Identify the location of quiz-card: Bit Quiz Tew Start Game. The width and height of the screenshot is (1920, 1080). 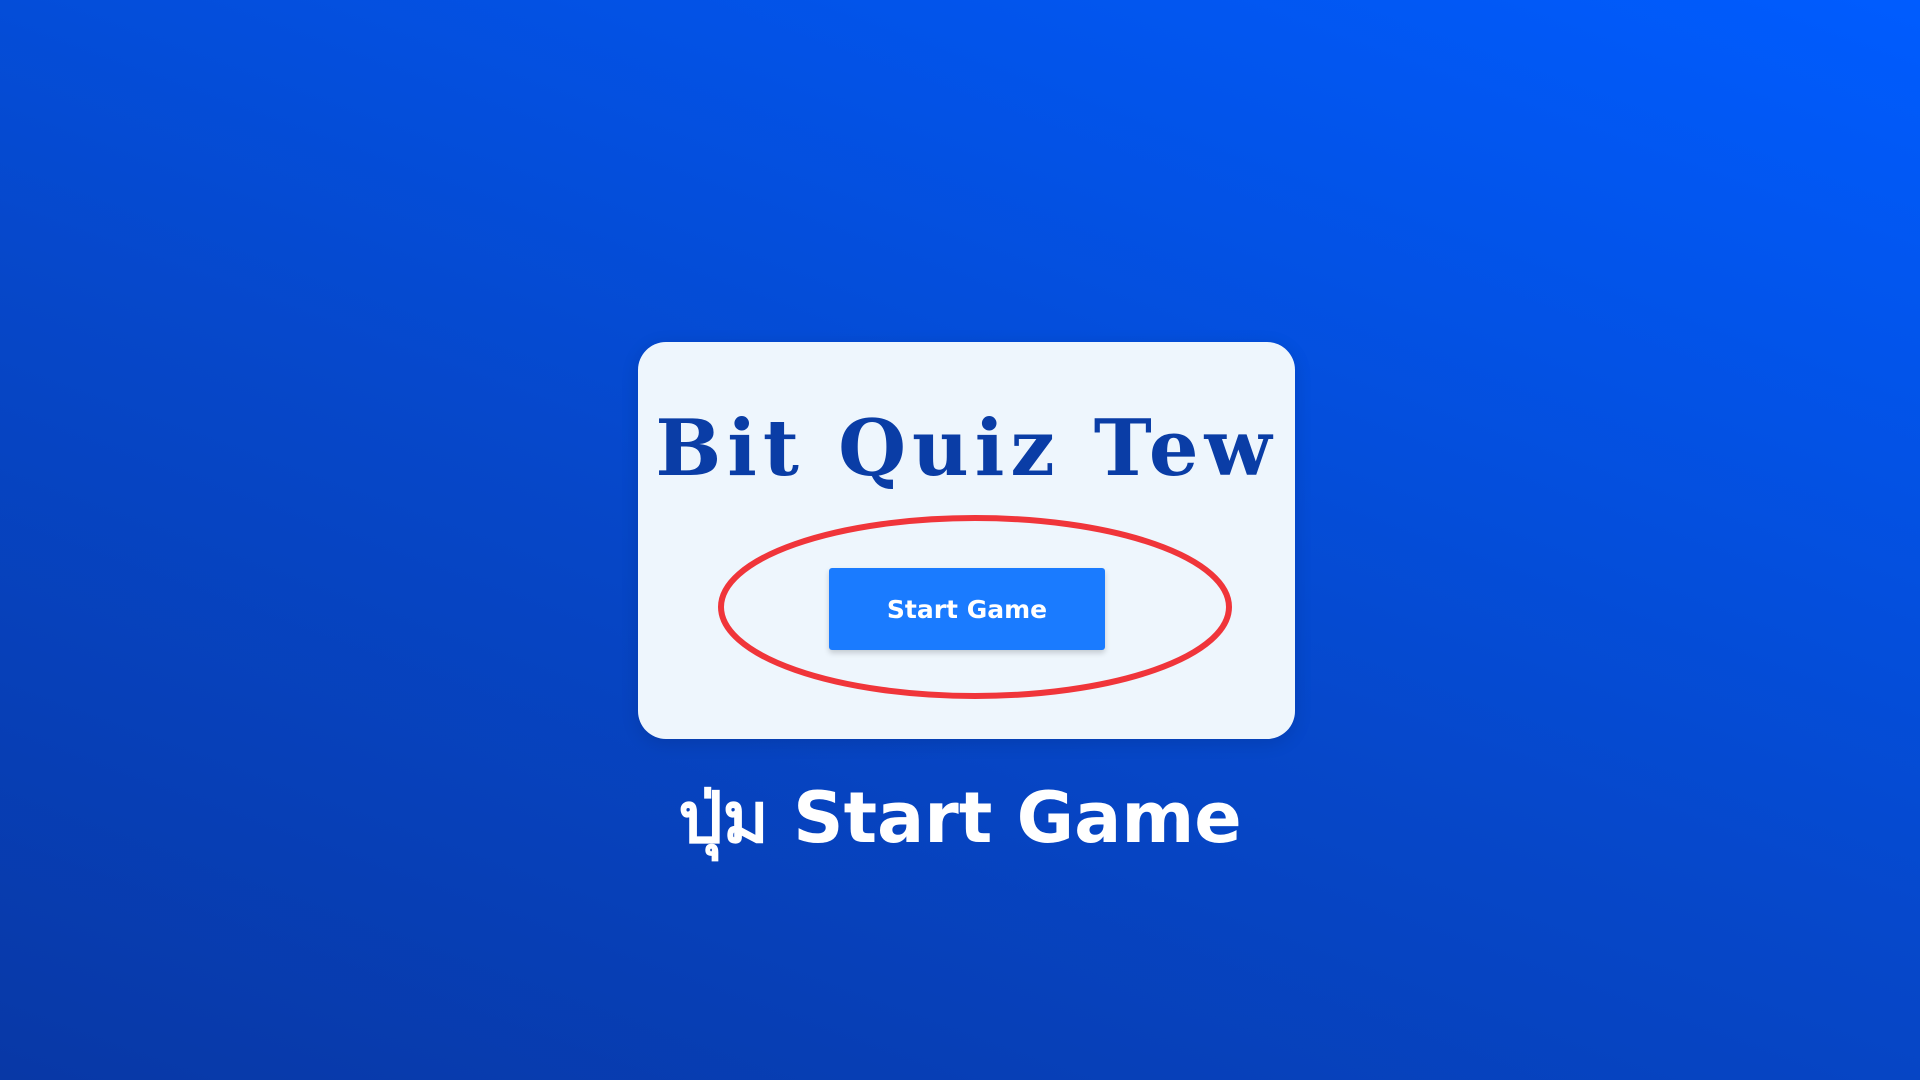
(966, 540).